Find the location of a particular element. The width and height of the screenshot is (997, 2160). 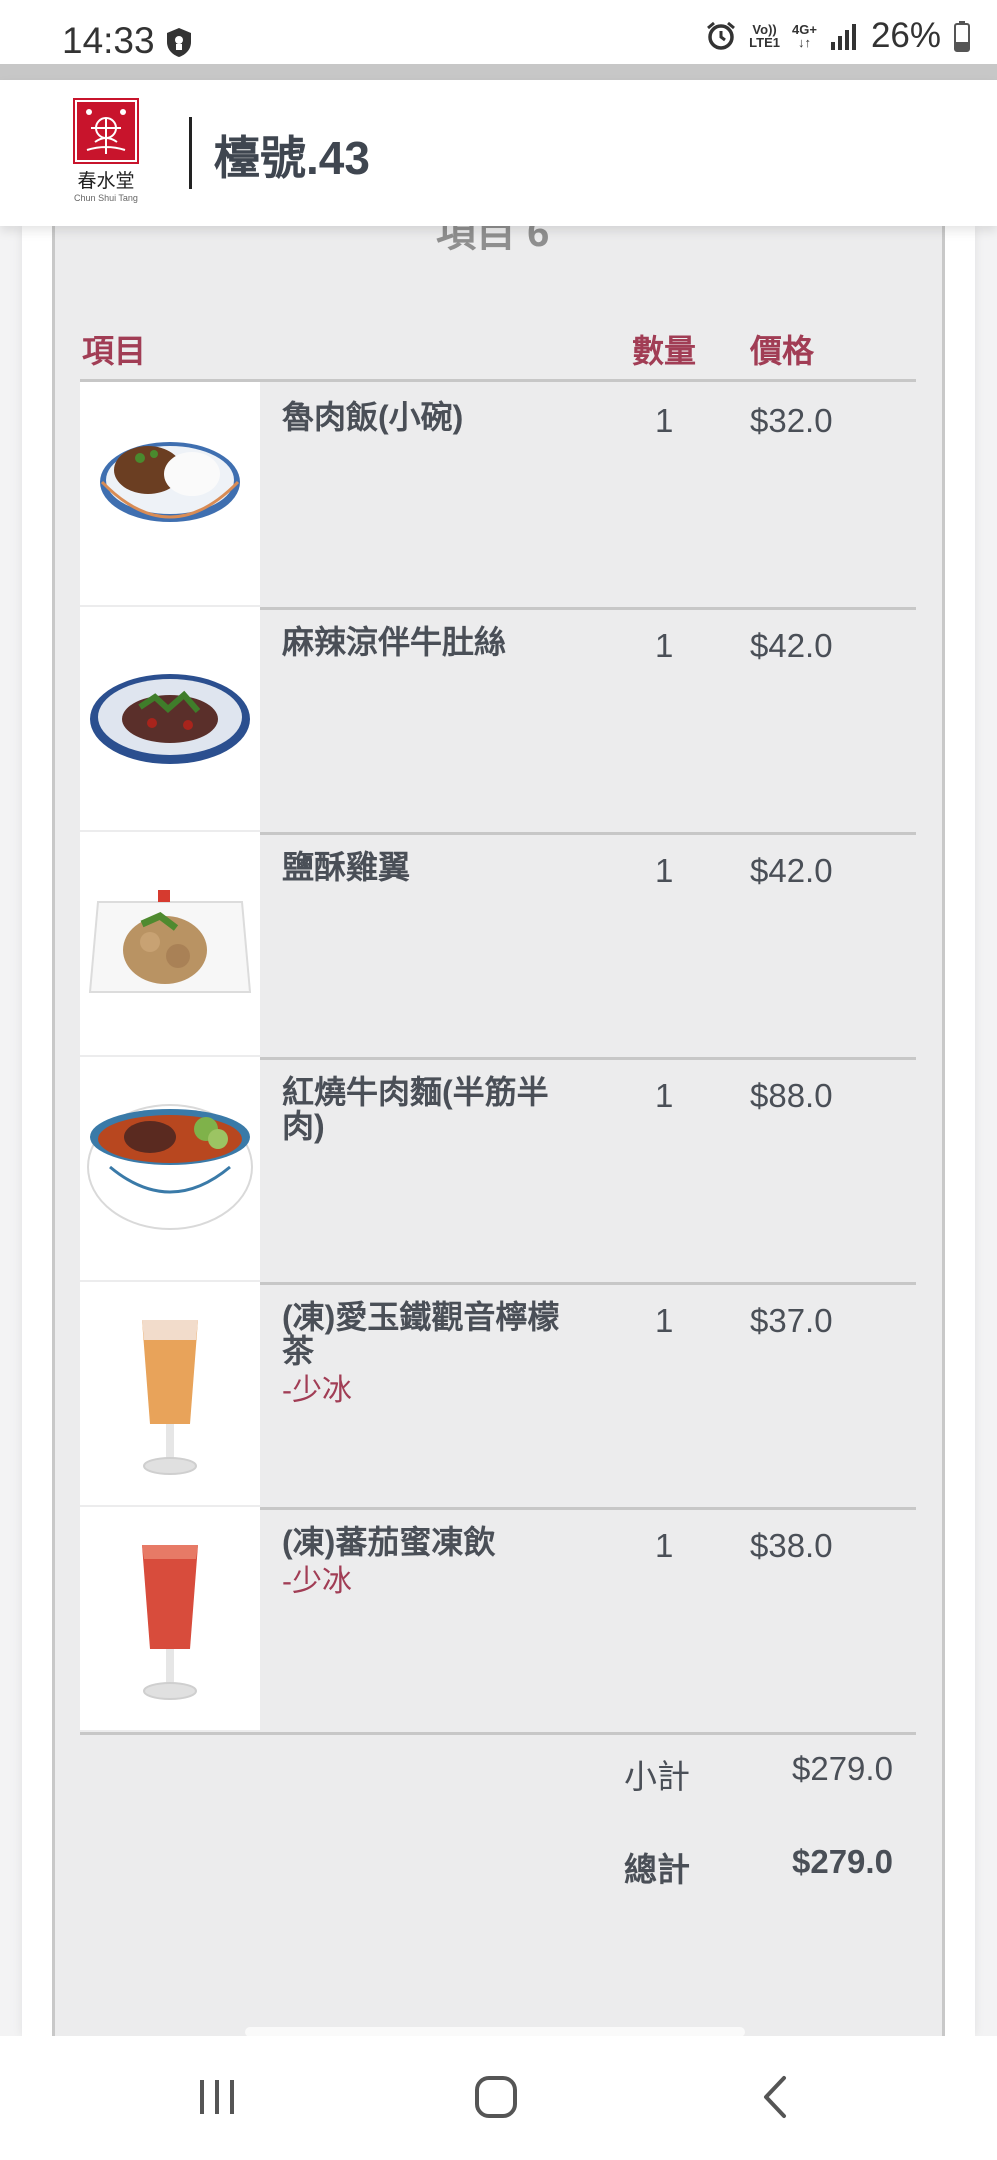

order-item-row: 紅燒牛肉麵(半筋半肉) 1 $88.0 is located at coordinates (498, 1171).